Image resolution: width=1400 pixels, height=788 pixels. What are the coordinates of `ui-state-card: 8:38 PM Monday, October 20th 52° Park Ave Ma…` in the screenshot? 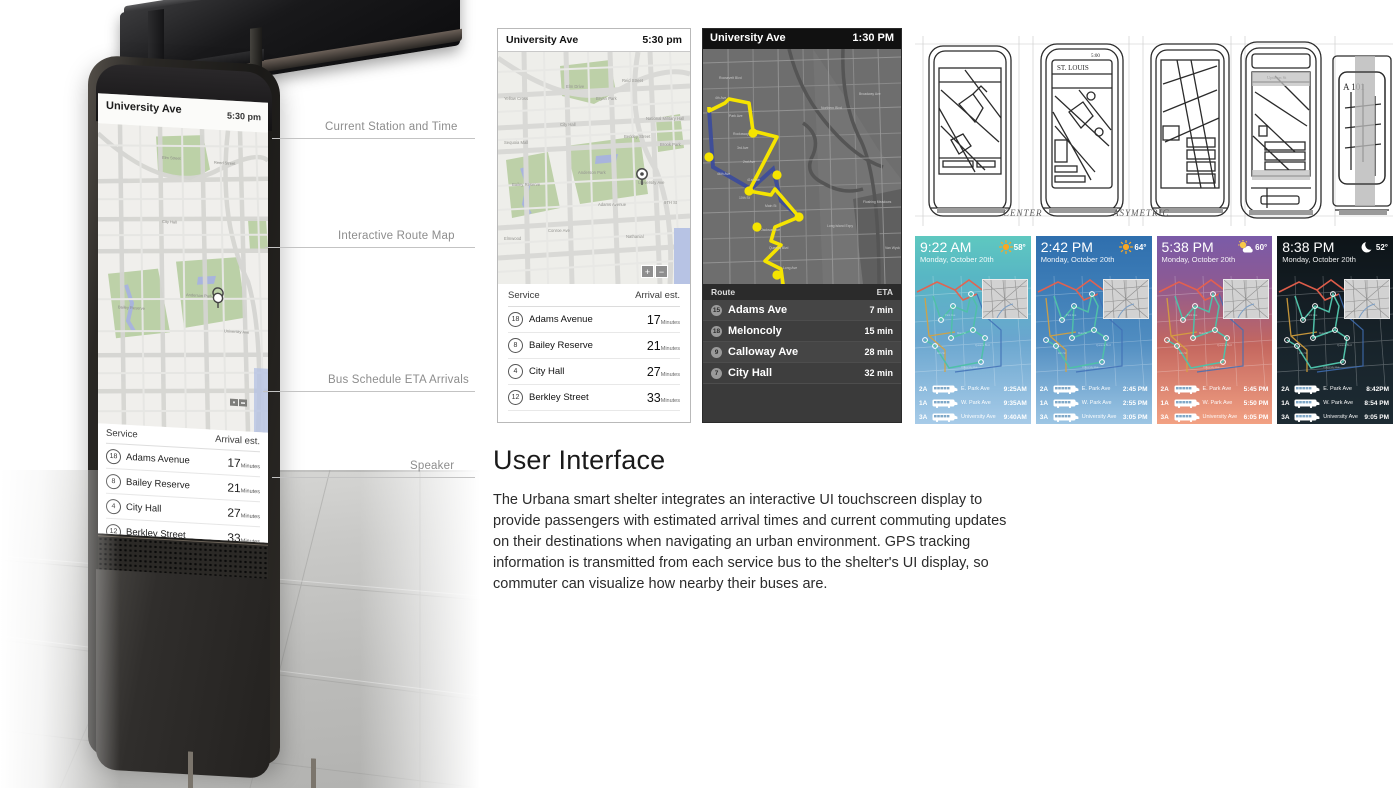 It's located at (1335, 330).